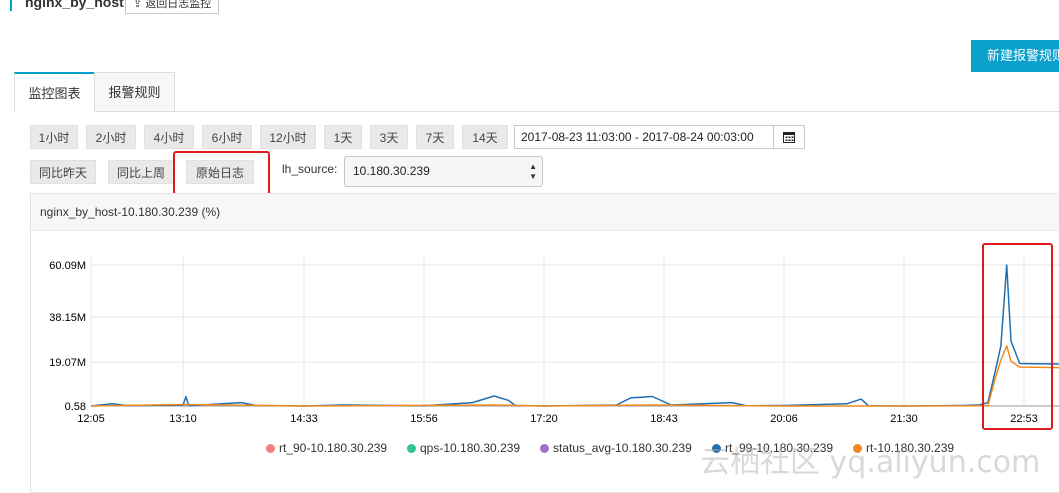 This screenshot has width=1059, height=493. What do you see at coordinates (424, 419) in the screenshot?
I see `x-tick-label: 15:56` at bounding box center [424, 419].